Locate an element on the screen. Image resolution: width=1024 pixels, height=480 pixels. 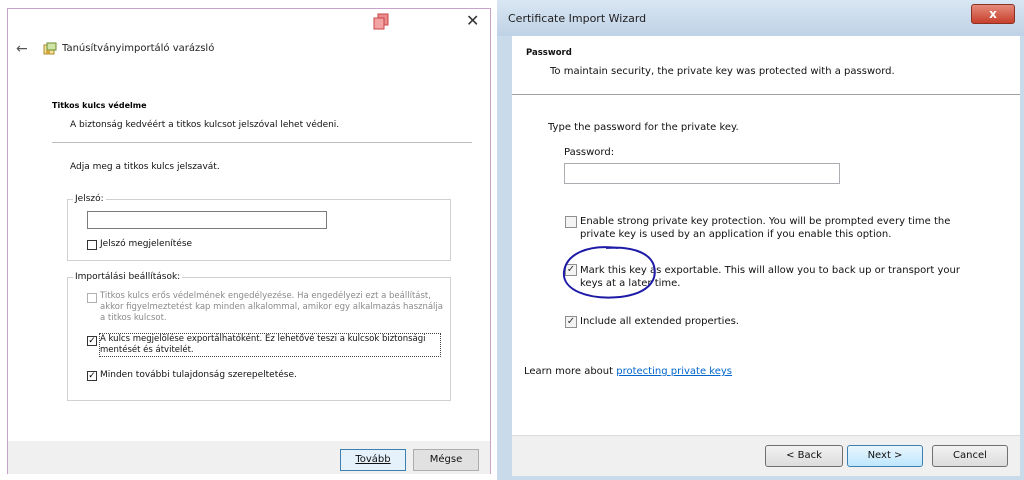
mark-exportable-checkbox: ✓ is located at coordinates (92, 341).